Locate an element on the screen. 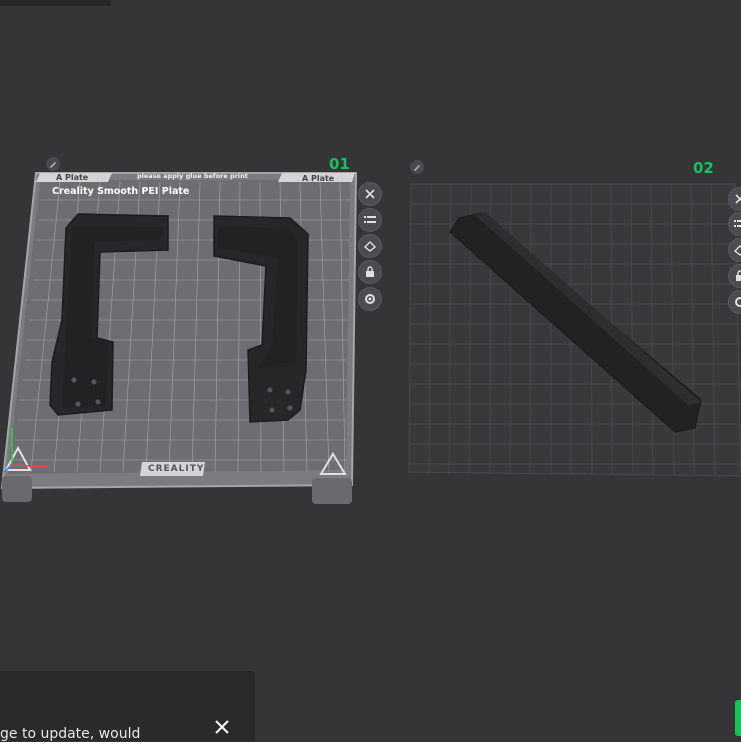 The width and height of the screenshot is (741, 742). plate-1-edit-icon is located at coordinates (53, 164).